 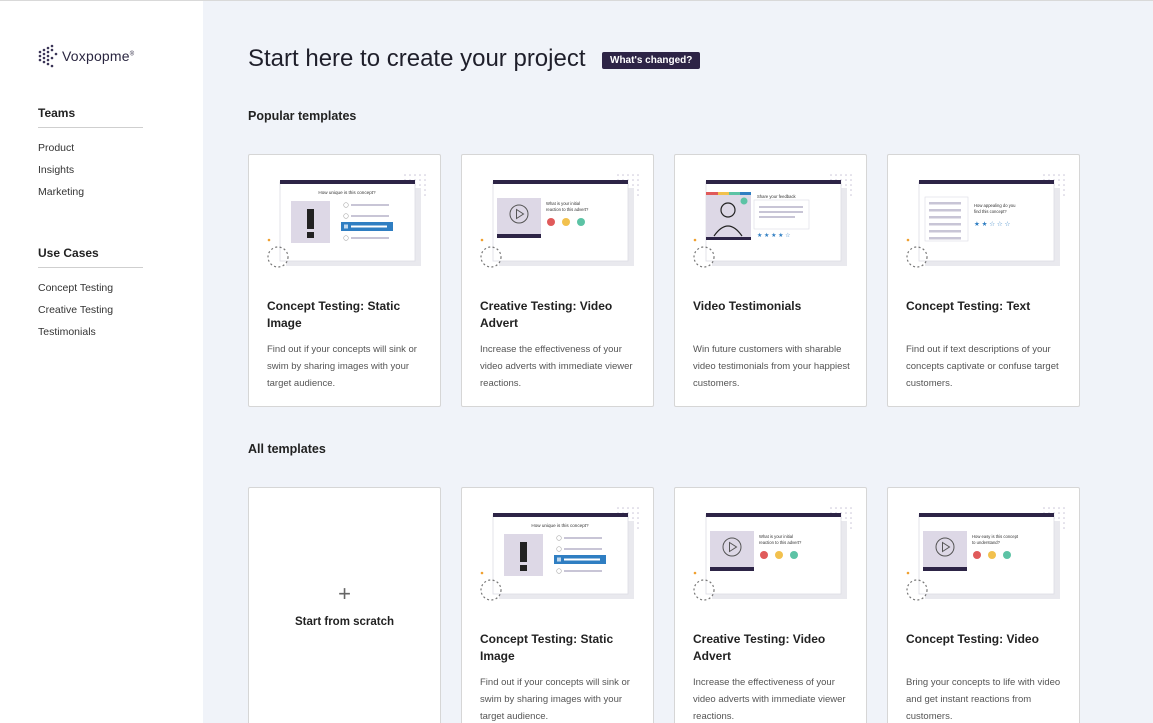 What do you see at coordinates (90, 117) in the screenshot?
I see `teams-heading: Teams` at bounding box center [90, 117].